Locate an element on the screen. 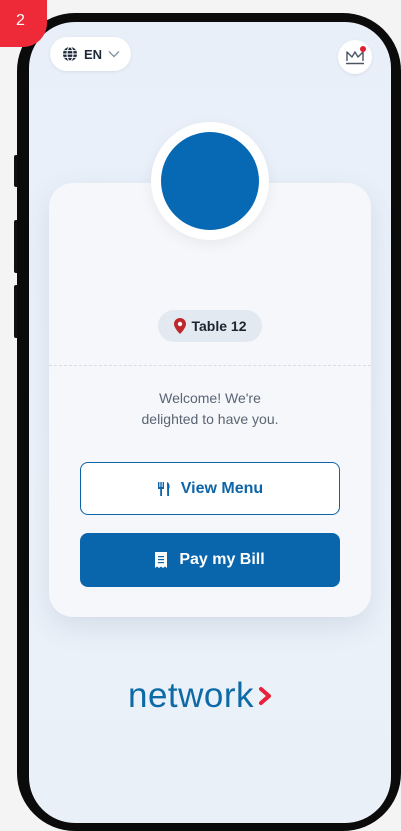  chevron-down-icon is located at coordinates (114, 54).